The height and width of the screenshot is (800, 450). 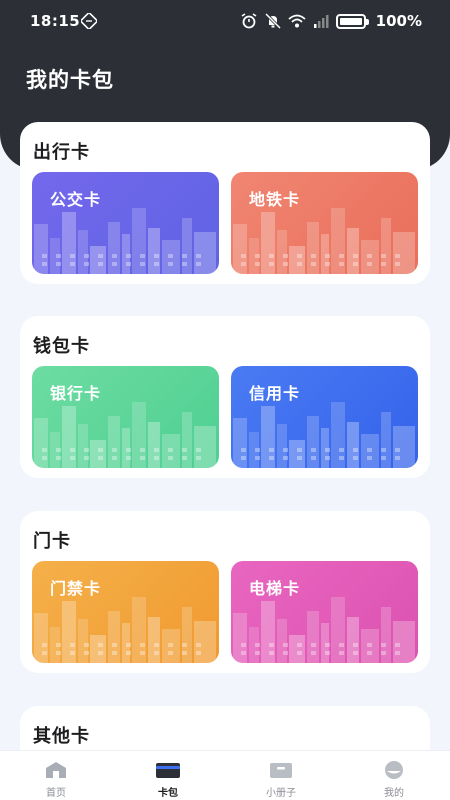 What do you see at coordinates (394, 770) in the screenshot?
I see `profile-icon` at bounding box center [394, 770].